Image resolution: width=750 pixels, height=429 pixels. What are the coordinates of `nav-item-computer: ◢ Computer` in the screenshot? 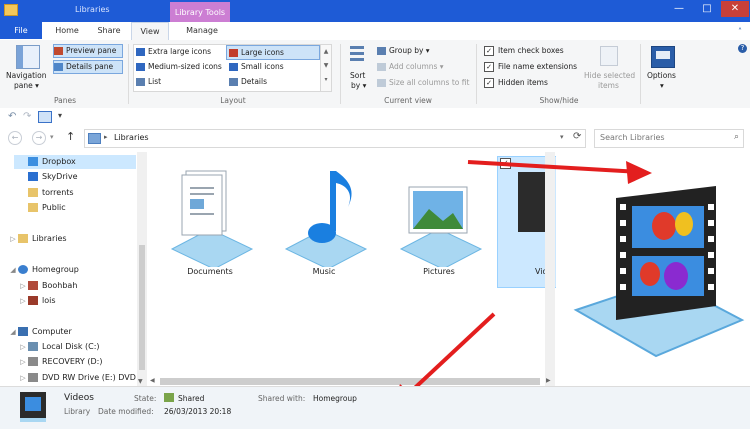 It's located at (40, 332).